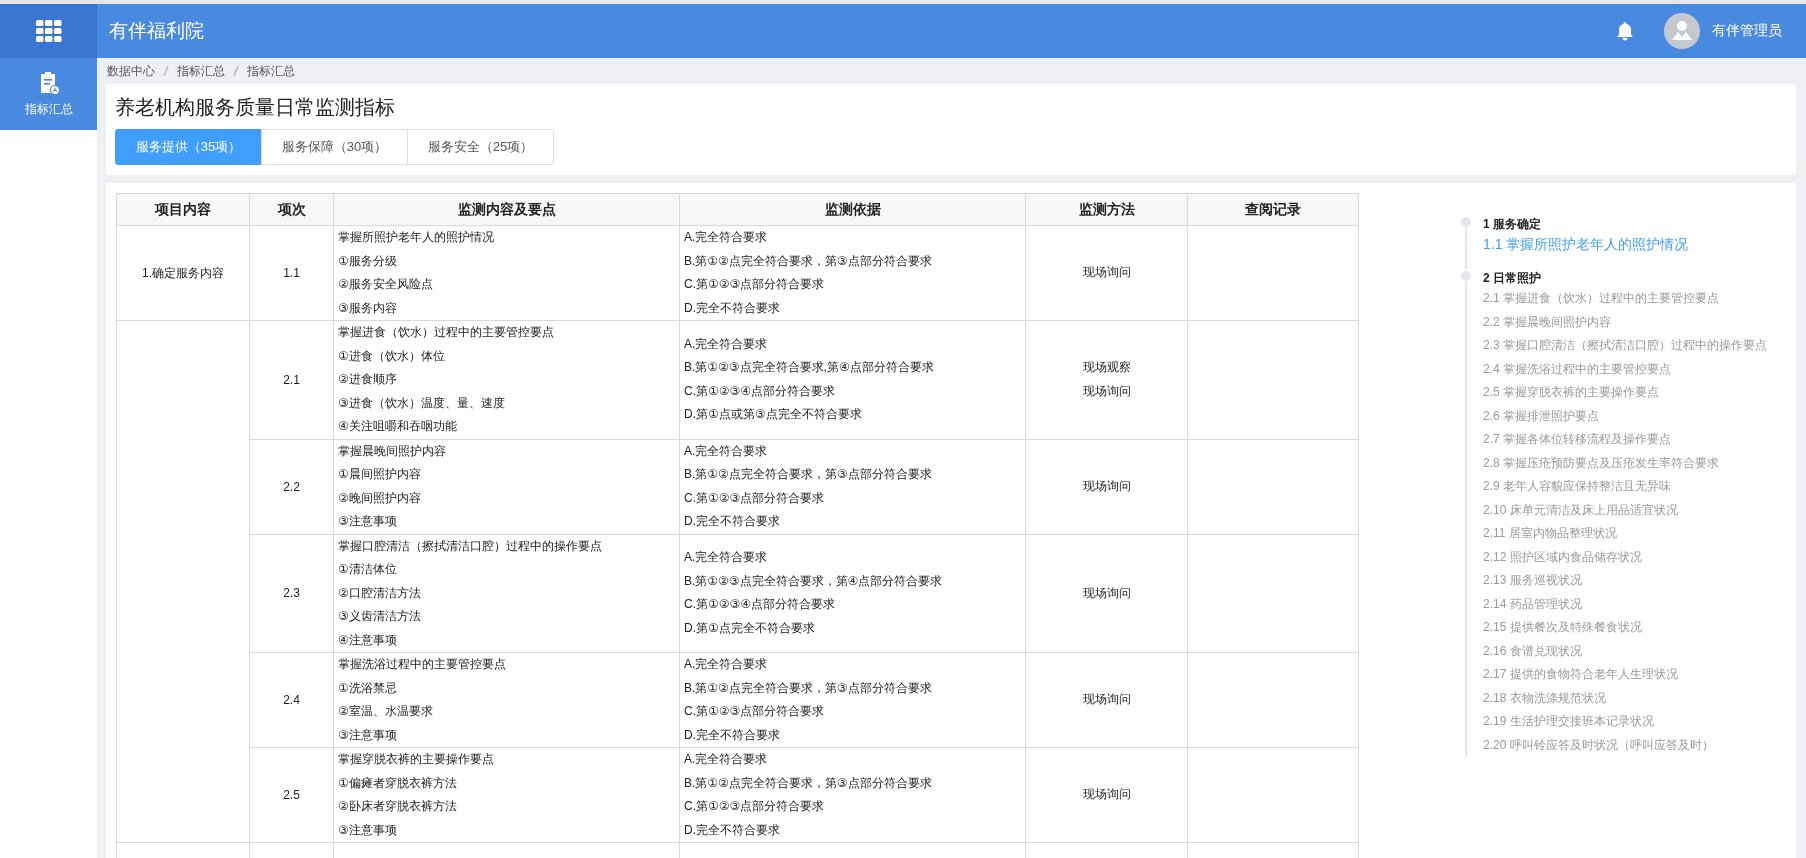 Image resolution: width=1806 pixels, height=858 pixels. What do you see at coordinates (380, 474) in the screenshot?
I see `monitoring-point: ①晨间照护内容` at bounding box center [380, 474].